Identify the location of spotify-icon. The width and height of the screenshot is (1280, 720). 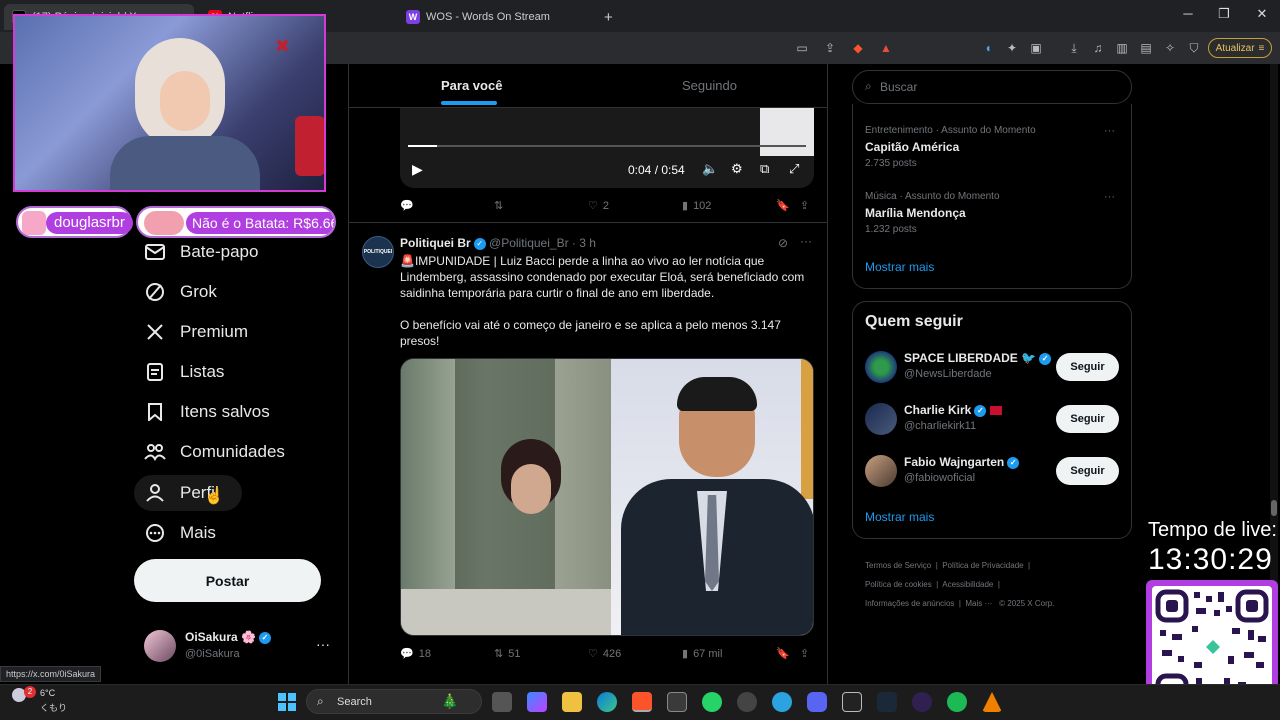
(957, 702).